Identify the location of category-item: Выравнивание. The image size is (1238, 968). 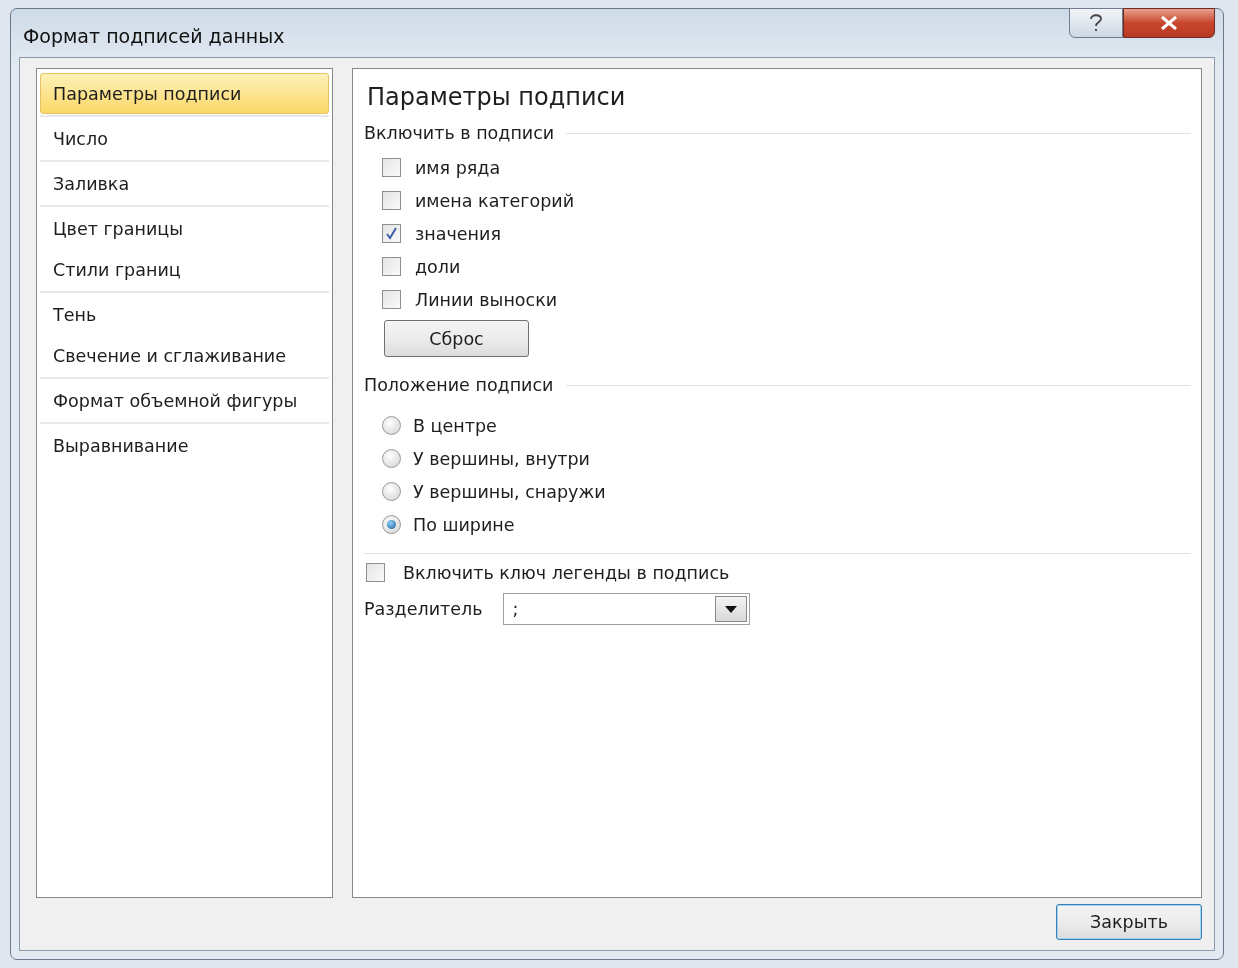
(184, 445).